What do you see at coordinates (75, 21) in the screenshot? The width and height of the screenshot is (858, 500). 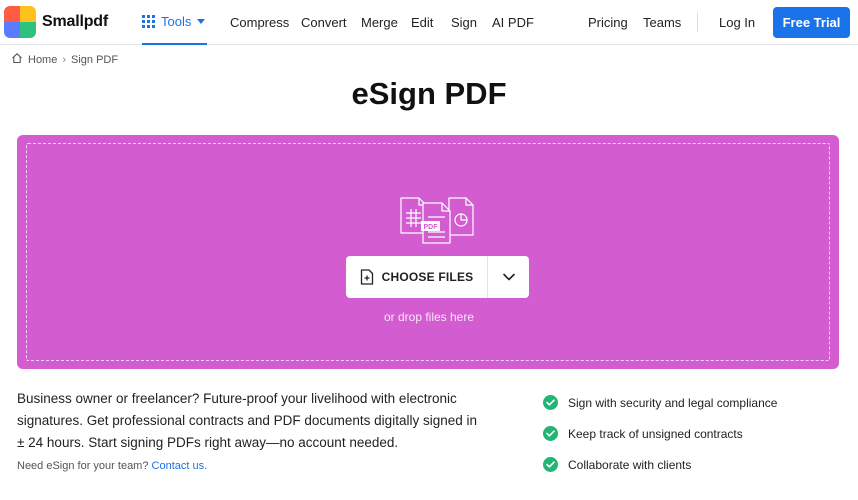 I see `brand-name: Smallpdf` at bounding box center [75, 21].